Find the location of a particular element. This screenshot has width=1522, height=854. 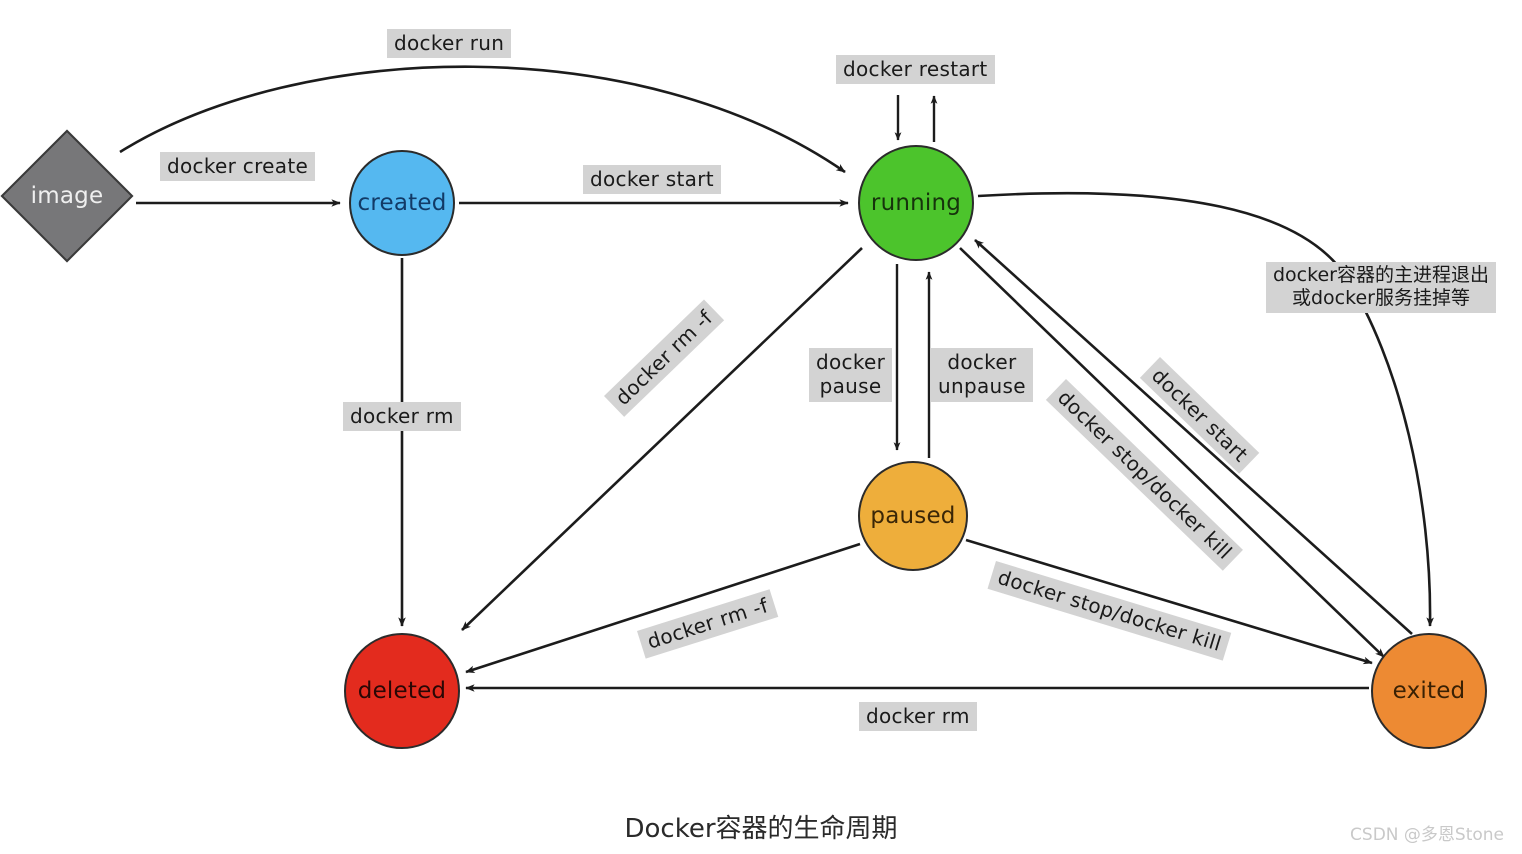

edge-docker-rm-f-running is located at coordinates (662, 439).